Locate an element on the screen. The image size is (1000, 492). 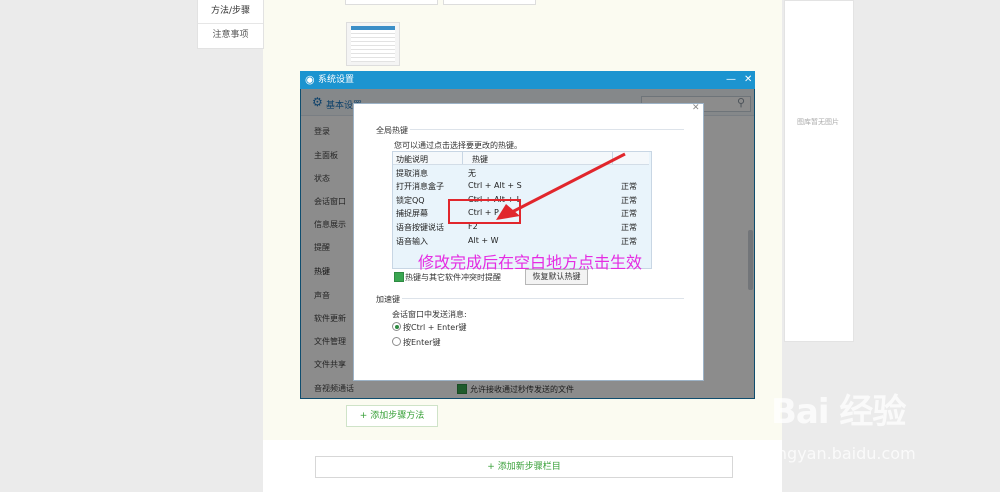
gallery-panel is located at coordinates (819, 171).